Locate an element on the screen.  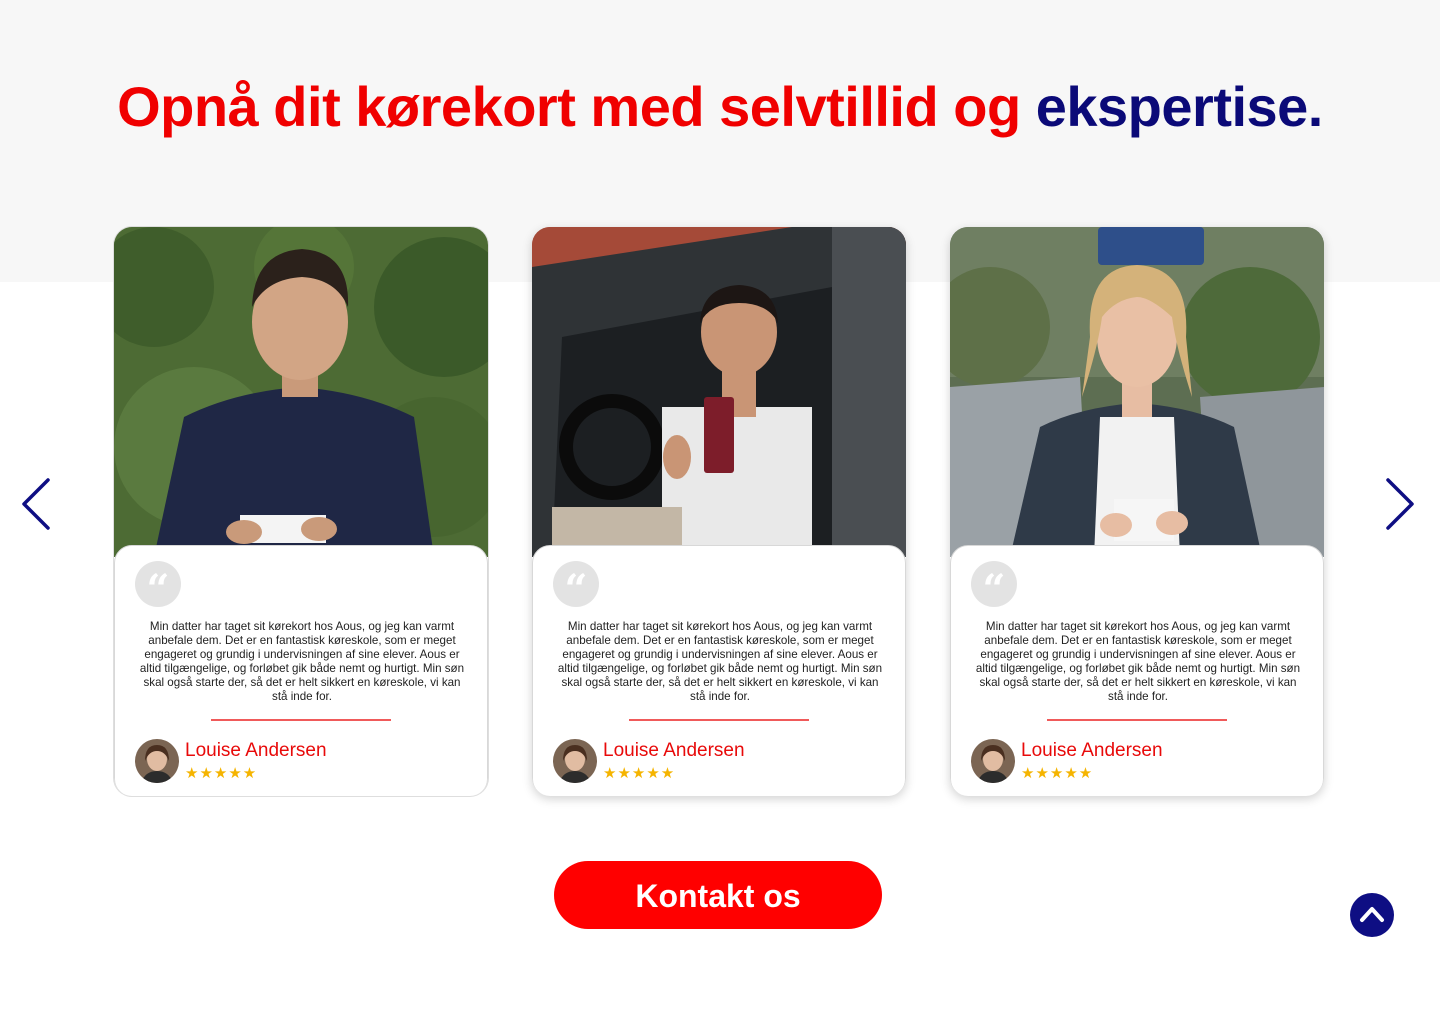
chevron-up-icon is located at coordinates (1372, 914).